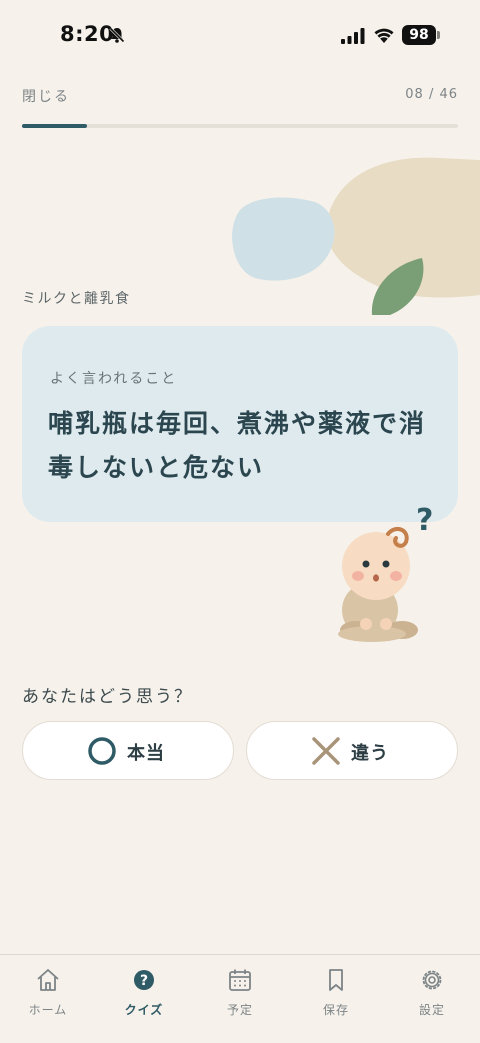 The image size is (480, 1043). Describe the element at coordinates (48, 997) in the screenshot. I see `tab-home: ホーム` at that location.